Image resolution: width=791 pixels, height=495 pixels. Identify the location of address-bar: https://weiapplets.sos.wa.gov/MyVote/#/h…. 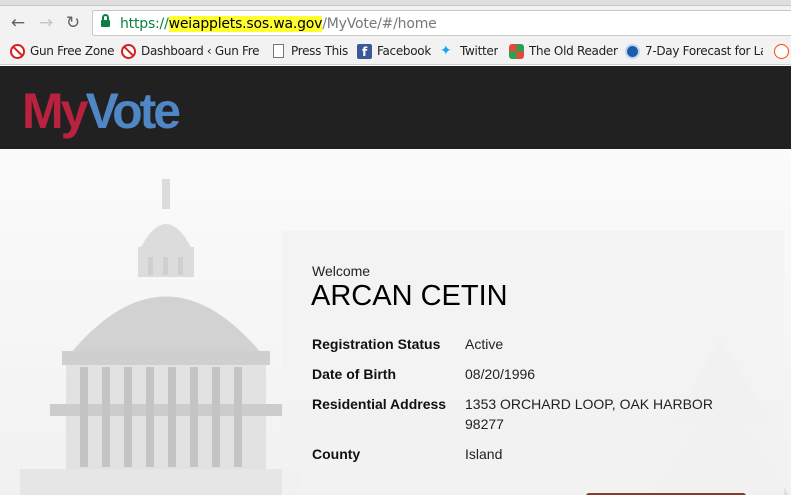
(441, 23).